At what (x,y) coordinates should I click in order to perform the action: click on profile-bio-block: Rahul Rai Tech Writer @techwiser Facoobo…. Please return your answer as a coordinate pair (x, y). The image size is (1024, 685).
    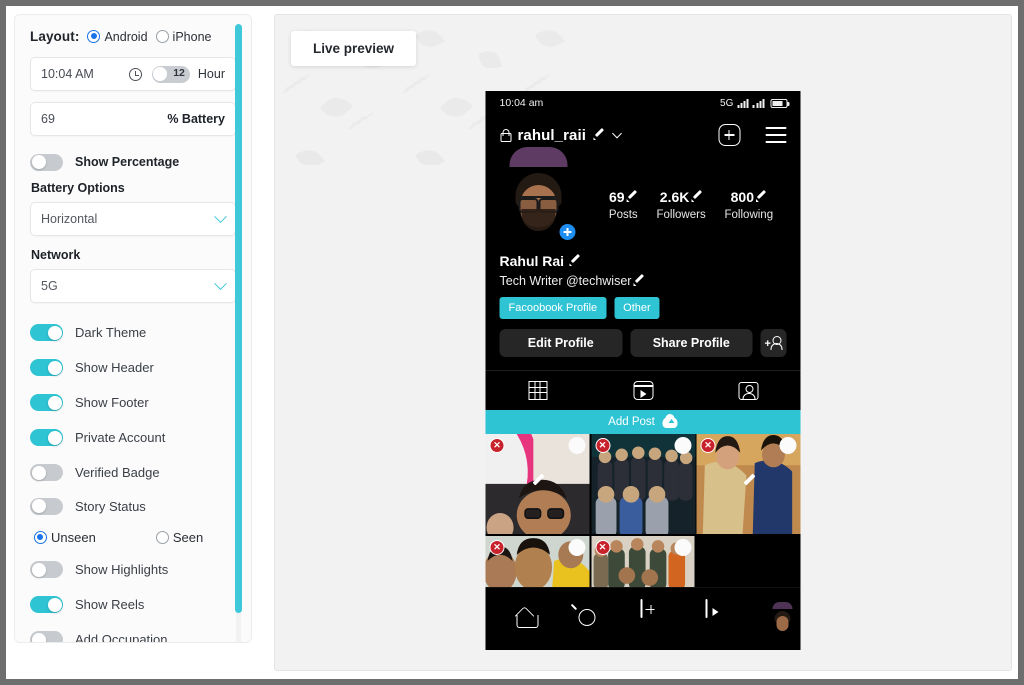
    Looking at the image, I should click on (643, 301).